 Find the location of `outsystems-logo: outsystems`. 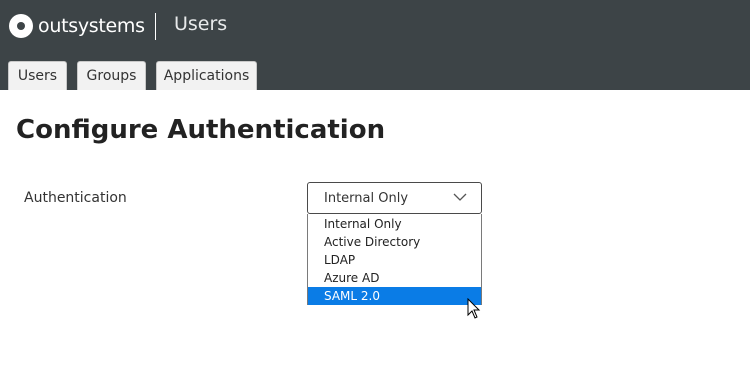

outsystems-logo: outsystems is located at coordinates (77, 26).